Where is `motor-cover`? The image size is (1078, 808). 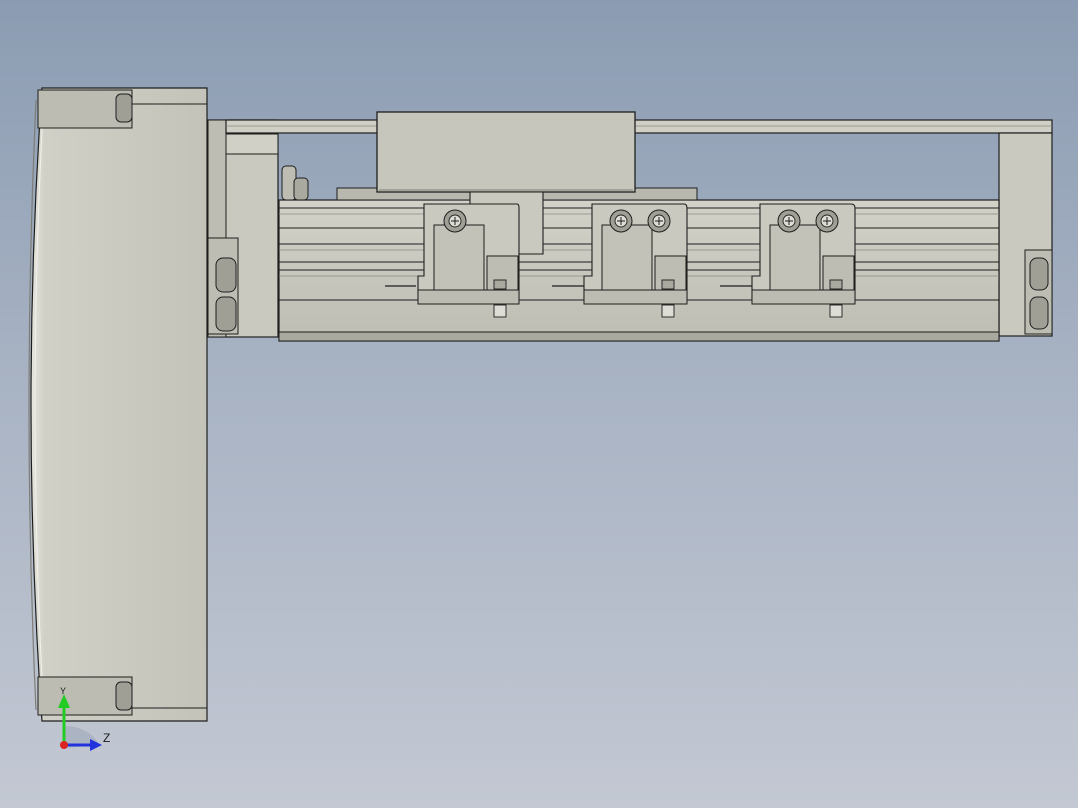
motor-cover is located at coordinates (118, 404).